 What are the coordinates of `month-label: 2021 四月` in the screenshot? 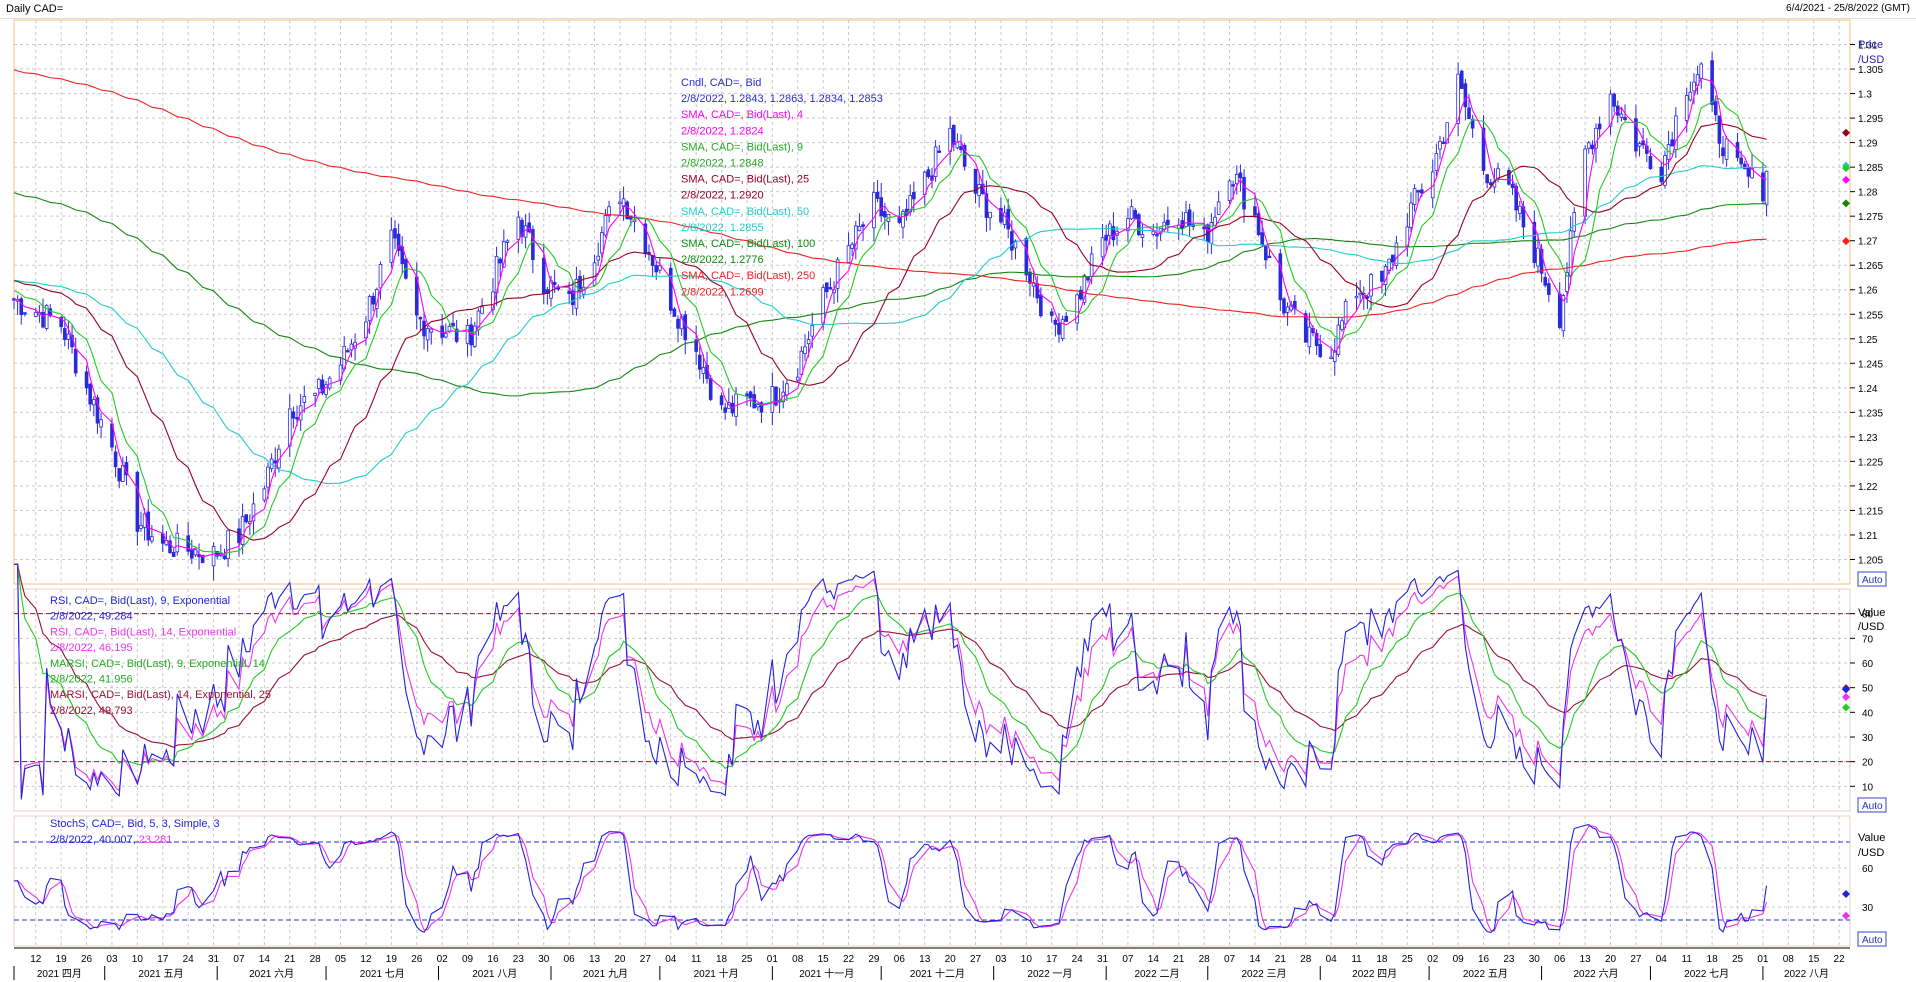 It's located at (59, 974).